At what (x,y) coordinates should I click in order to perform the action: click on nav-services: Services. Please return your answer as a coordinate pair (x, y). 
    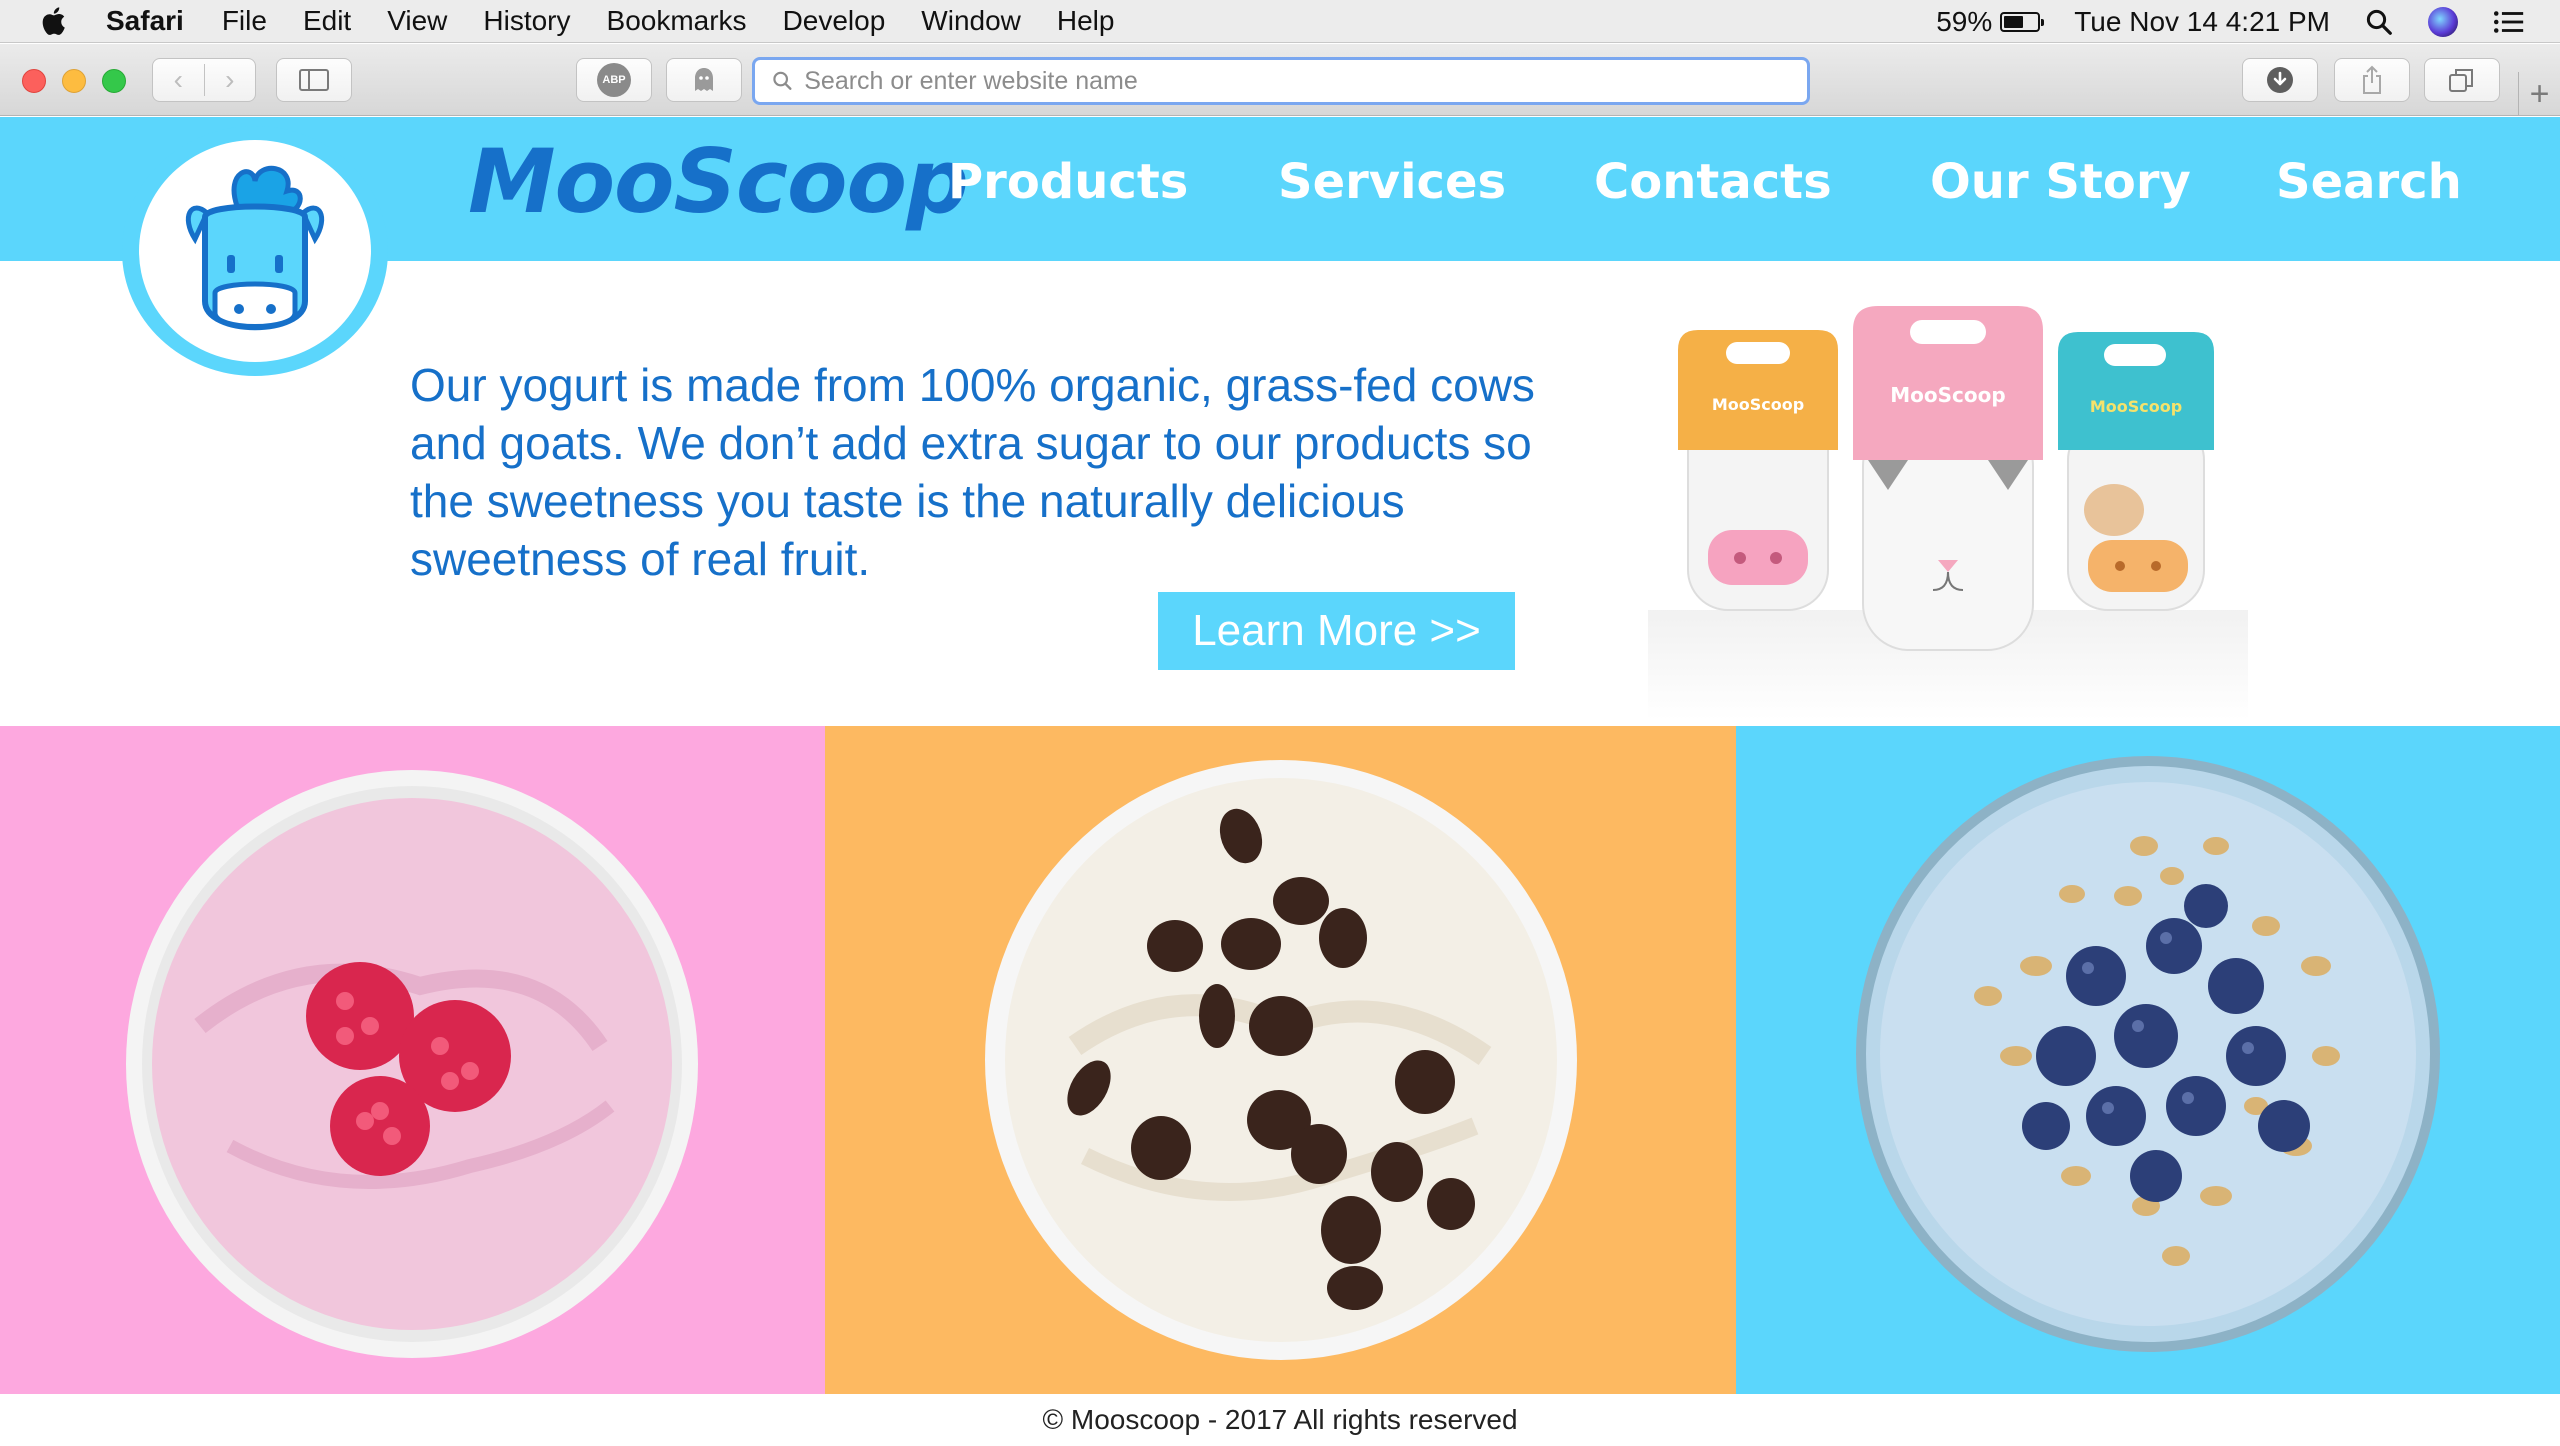
    Looking at the image, I should click on (1392, 182).